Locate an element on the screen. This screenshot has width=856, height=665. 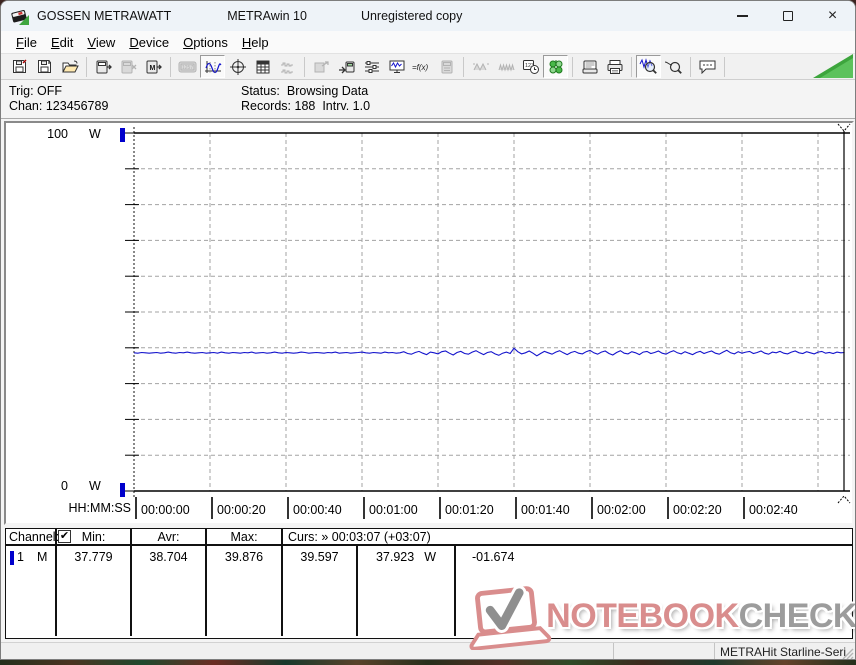
data-line is located at coordinates (489, 352).